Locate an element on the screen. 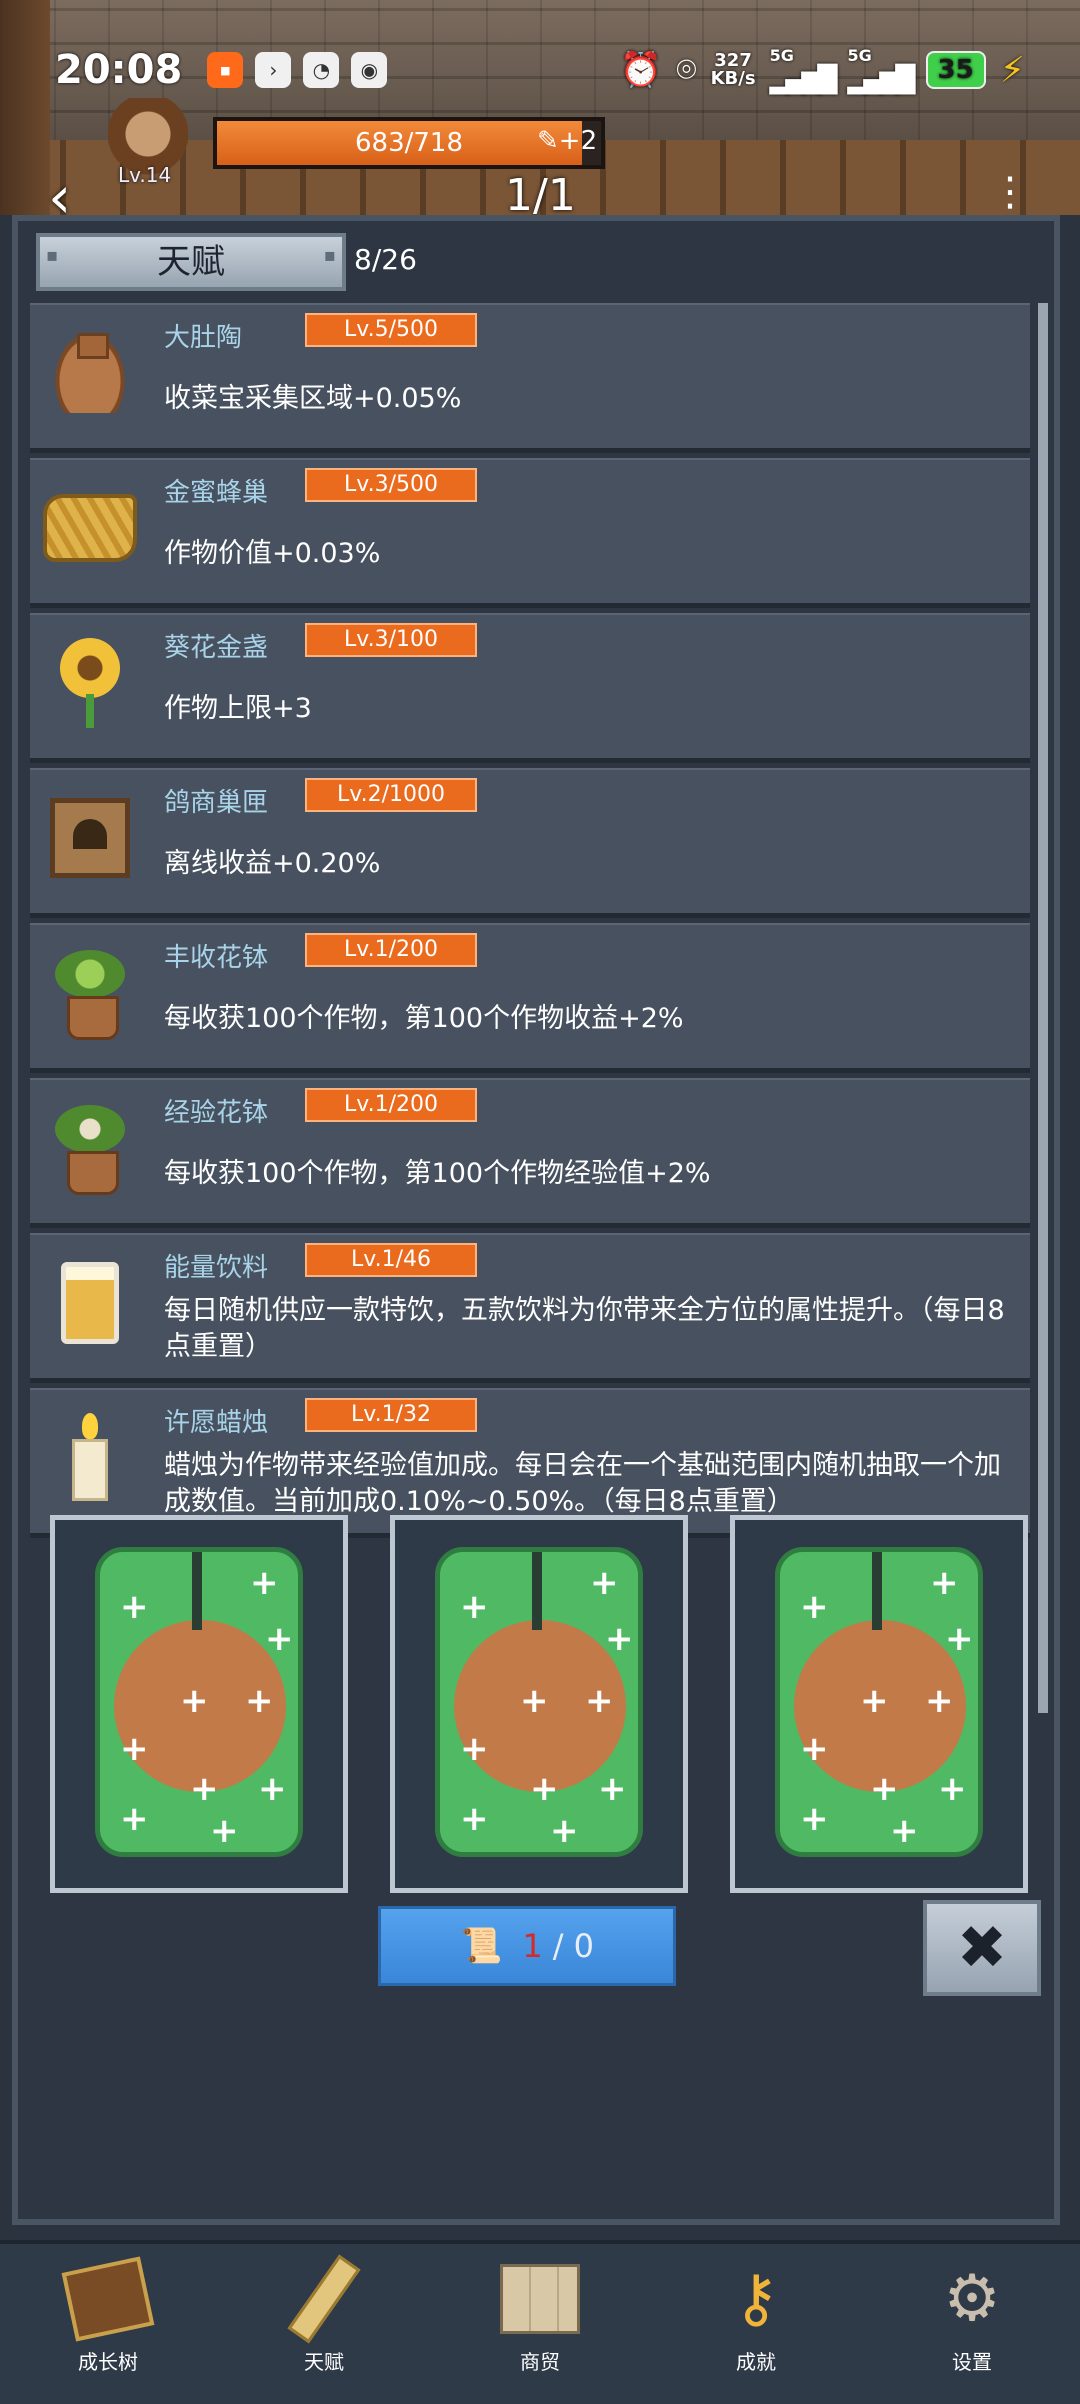  app-notification-icon: › is located at coordinates (273, 70).